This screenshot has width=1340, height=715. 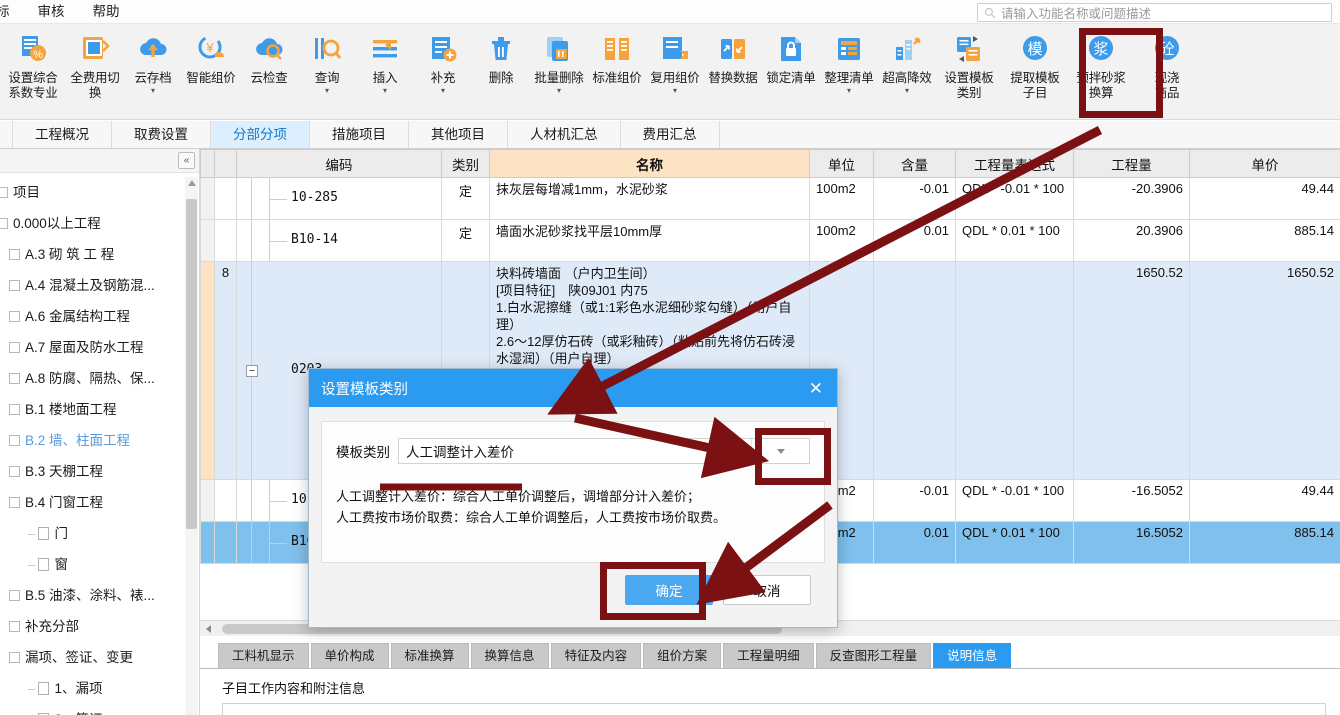 I want to click on menu-item-0: 标, so click(x=12, y=12).